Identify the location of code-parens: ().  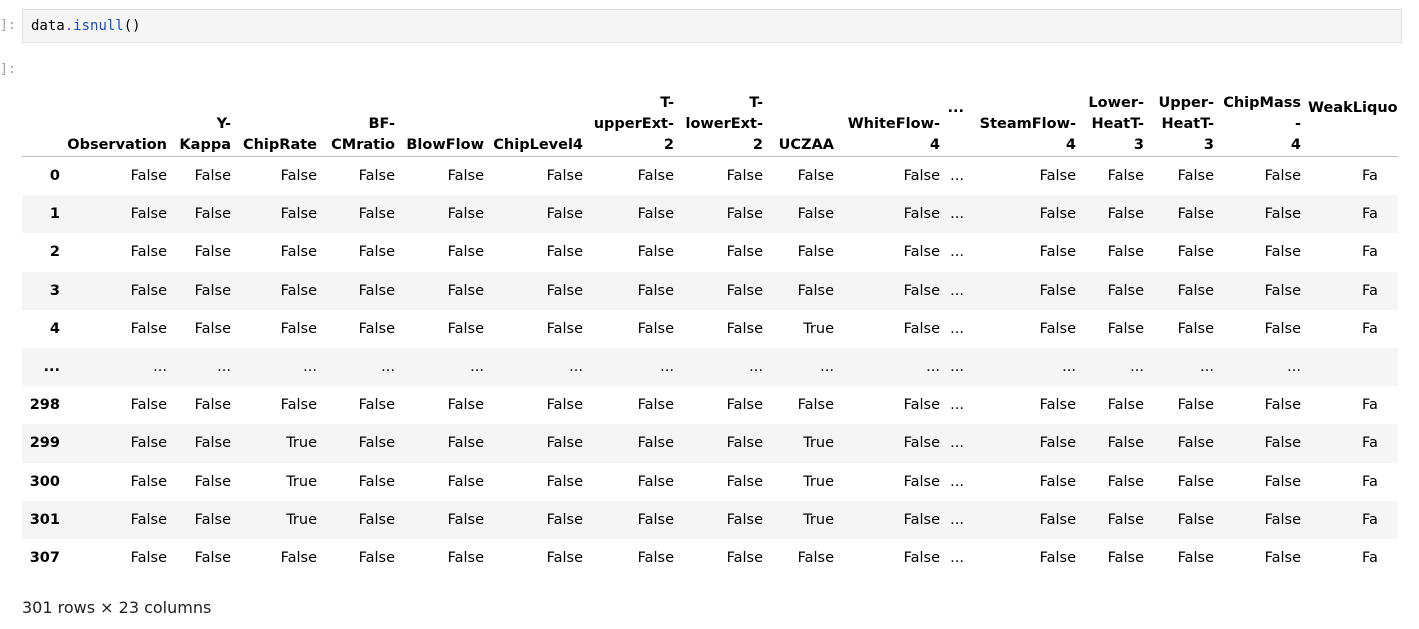
(132, 26).